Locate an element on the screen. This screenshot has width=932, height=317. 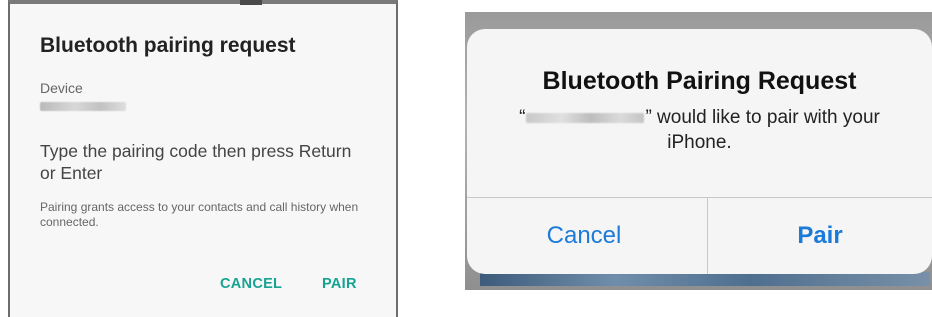
cancel-button: CANCEL is located at coordinates (251, 284).